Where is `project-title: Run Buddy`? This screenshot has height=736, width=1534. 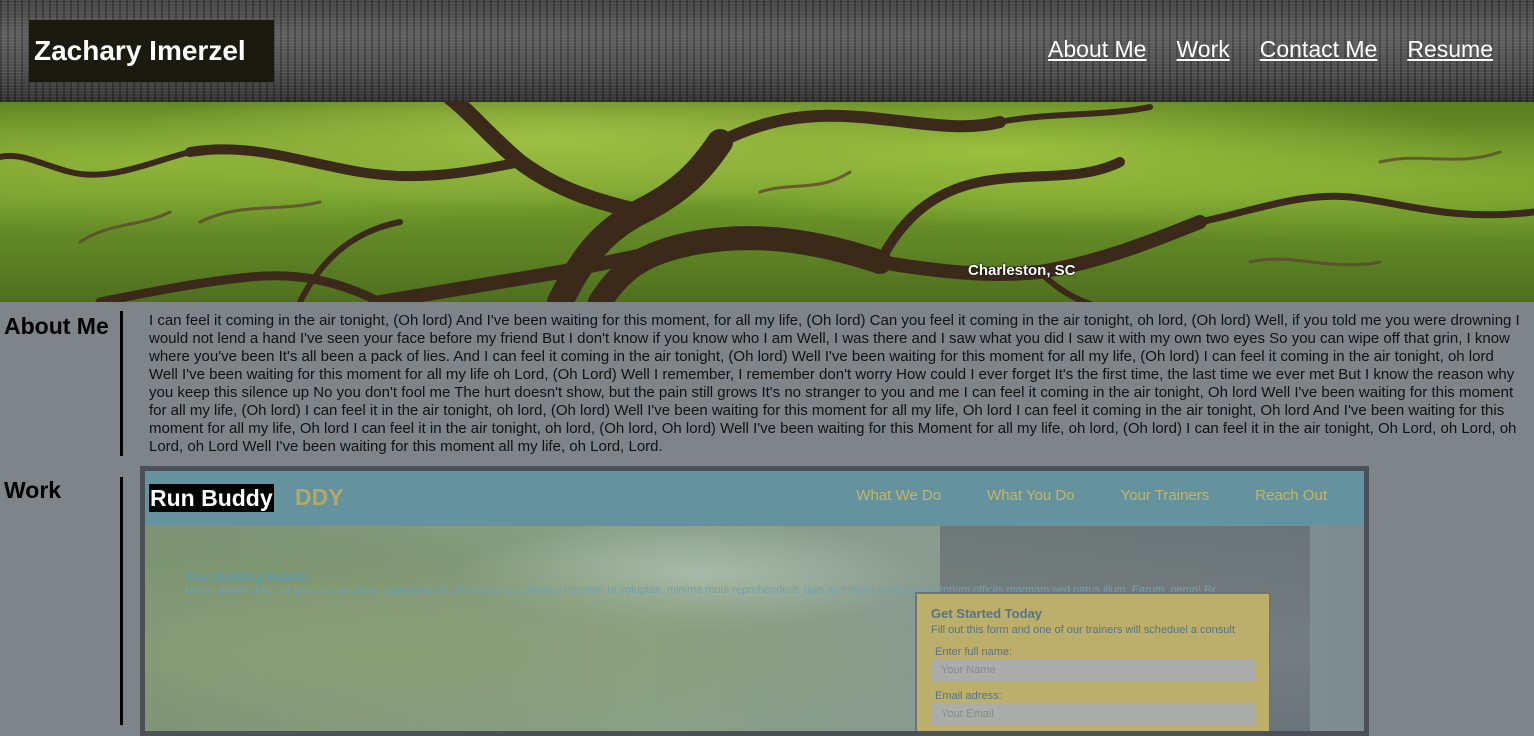
project-title: Run Buddy is located at coordinates (211, 498).